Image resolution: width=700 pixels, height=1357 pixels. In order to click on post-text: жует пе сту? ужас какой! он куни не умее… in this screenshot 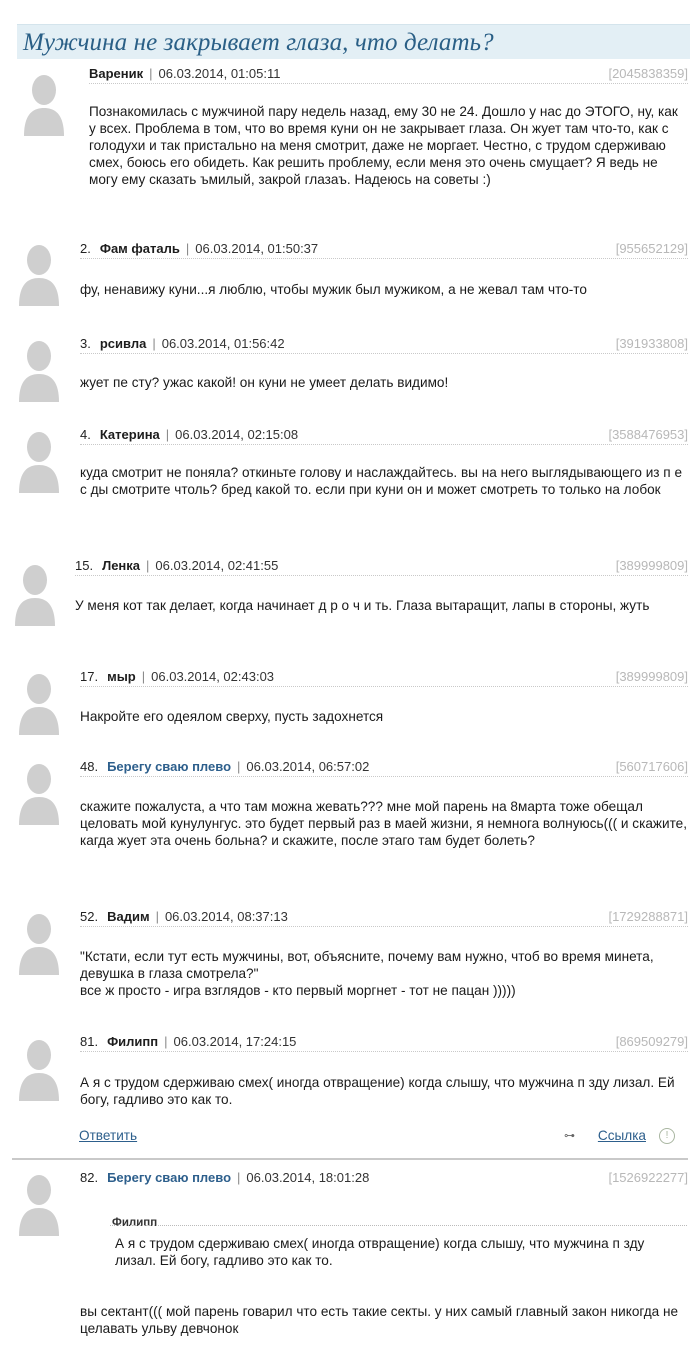, I will do `click(264, 382)`.